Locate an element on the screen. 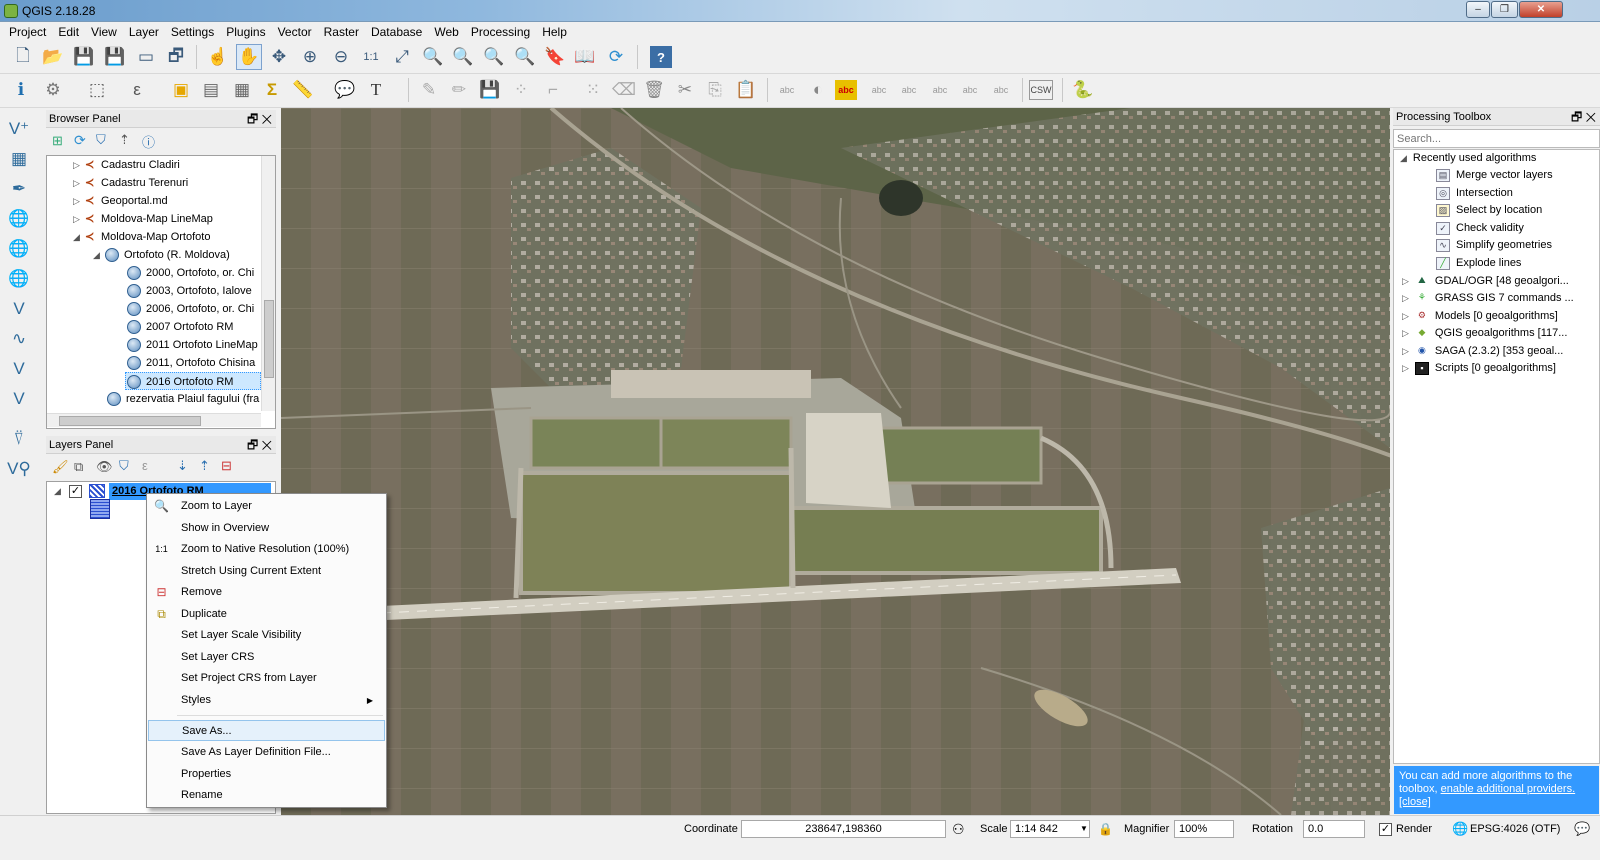 This screenshot has width=1600, height=860. render-checkbox: ✓ is located at coordinates (1385, 829).